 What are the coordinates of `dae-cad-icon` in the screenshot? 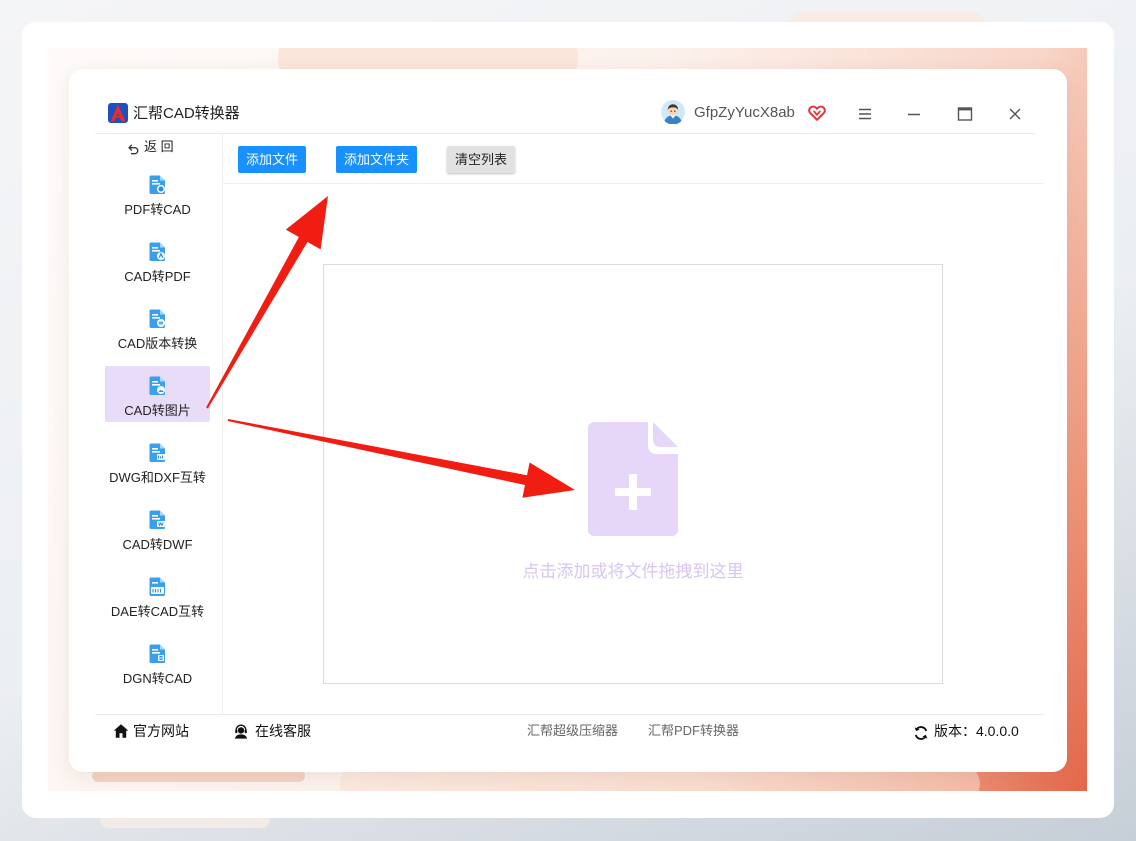 It's located at (157, 586).